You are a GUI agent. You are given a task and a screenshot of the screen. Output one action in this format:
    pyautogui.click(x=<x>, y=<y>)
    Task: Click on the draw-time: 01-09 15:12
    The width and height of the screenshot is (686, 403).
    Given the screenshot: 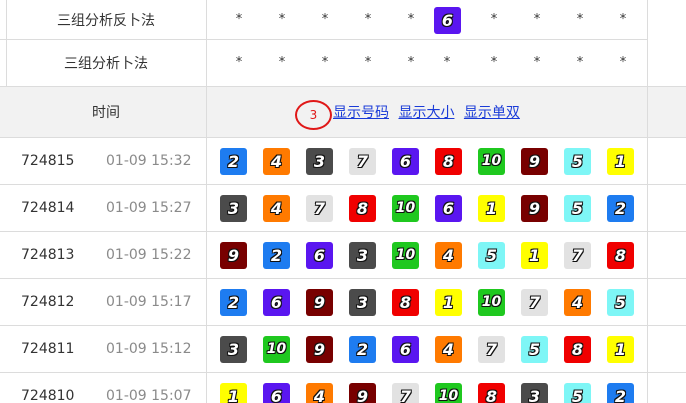 What is the action you would take?
    pyautogui.click(x=149, y=348)
    